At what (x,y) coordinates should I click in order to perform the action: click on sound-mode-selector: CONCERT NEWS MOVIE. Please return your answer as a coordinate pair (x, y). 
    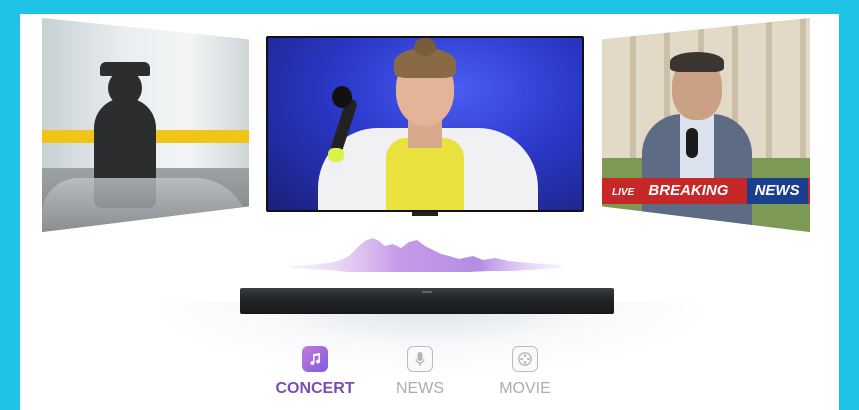
    Looking at the image, I should click on (420, 376).